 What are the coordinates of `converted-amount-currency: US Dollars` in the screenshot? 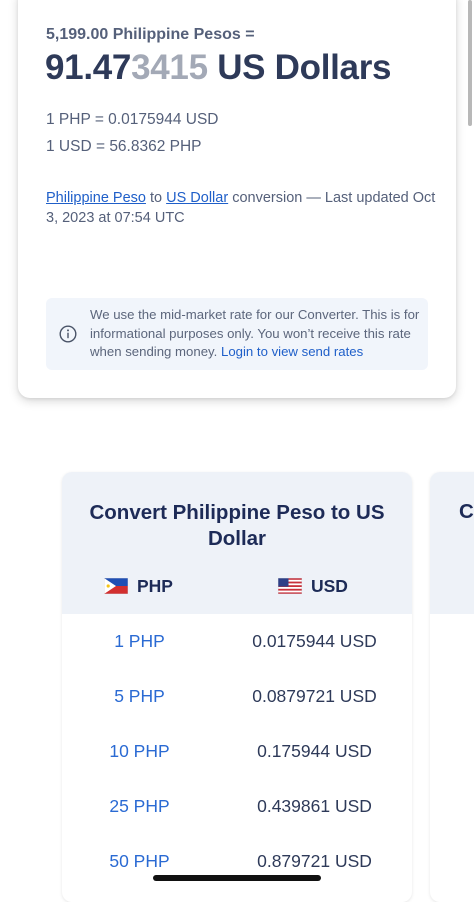 It's located at (299, 67).